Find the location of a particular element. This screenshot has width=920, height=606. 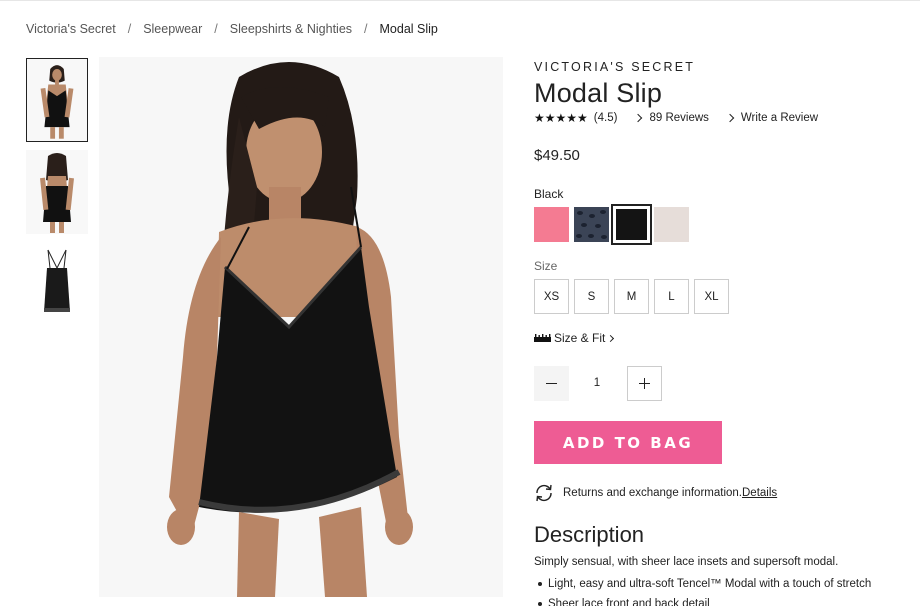

star-rating-icon: ★★★★★ is located at coordinates (561, 118).